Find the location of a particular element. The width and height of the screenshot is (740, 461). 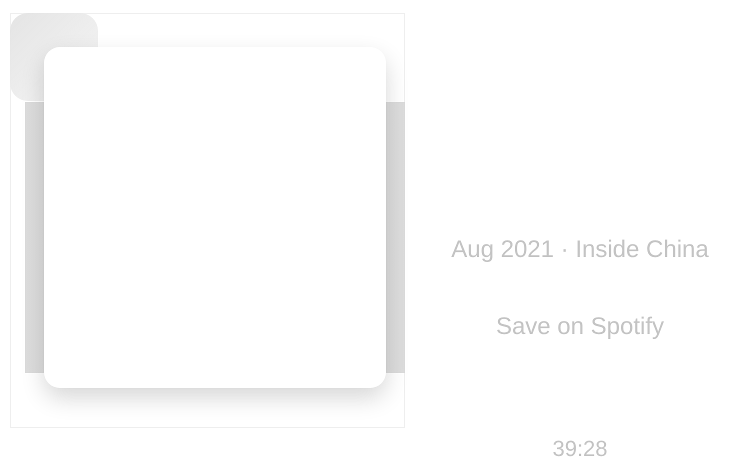

episode-meta: Aug 2021 · Inside China is located at coordinates (580, 250).